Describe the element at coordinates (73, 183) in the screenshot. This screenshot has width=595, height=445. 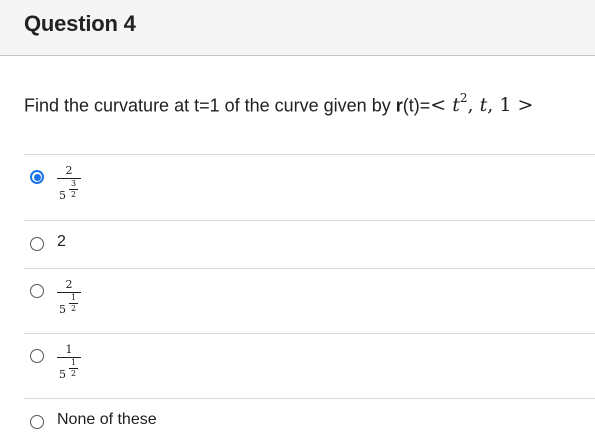
I see `exponent-numerator: 3` at that location.